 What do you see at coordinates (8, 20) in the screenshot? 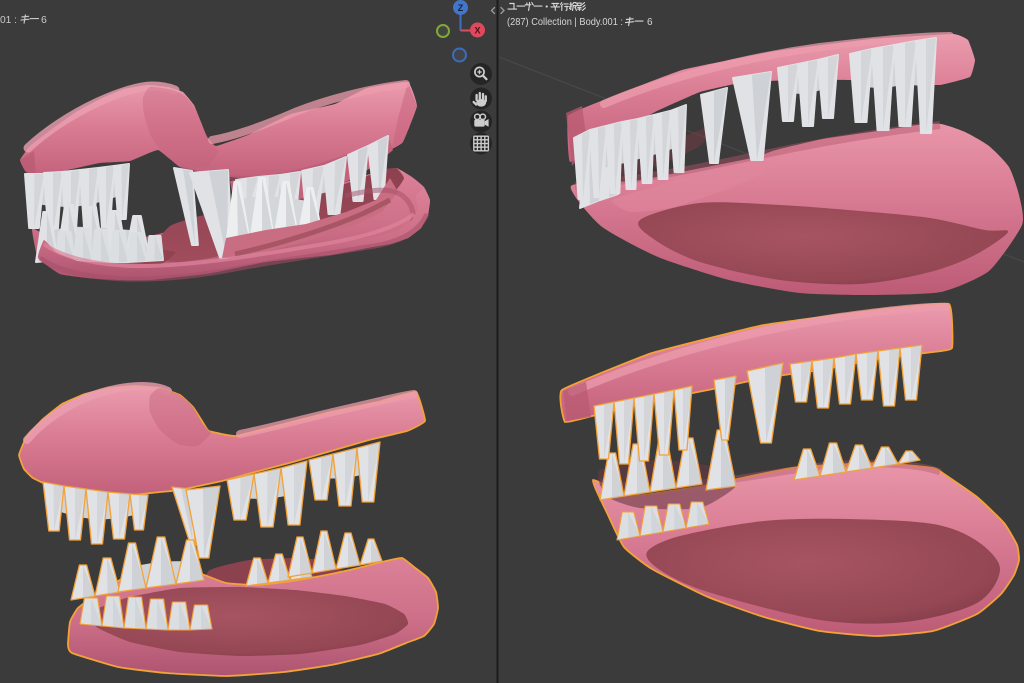
I see `svg-text: 01 :` at bounding box center [8, 20].